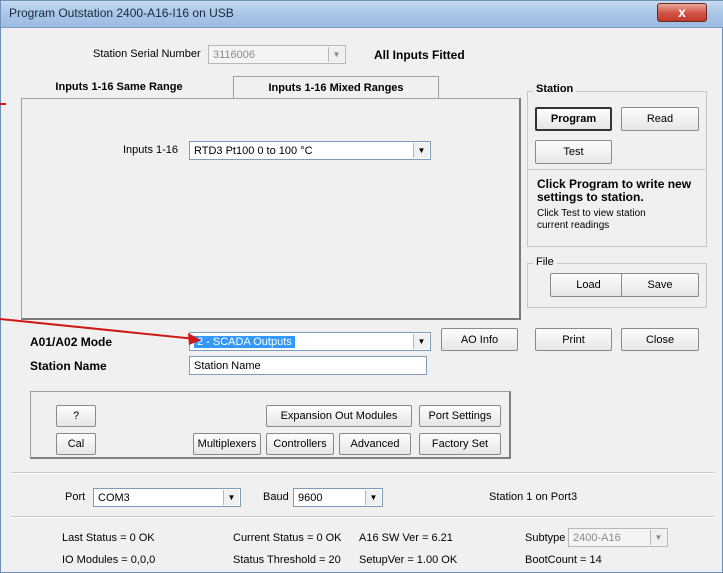 This screenshot has height=573, width=723. Describe the element at coordinates (98, 329) in the screenshot. I see `annotation-arrow-line` at that location.